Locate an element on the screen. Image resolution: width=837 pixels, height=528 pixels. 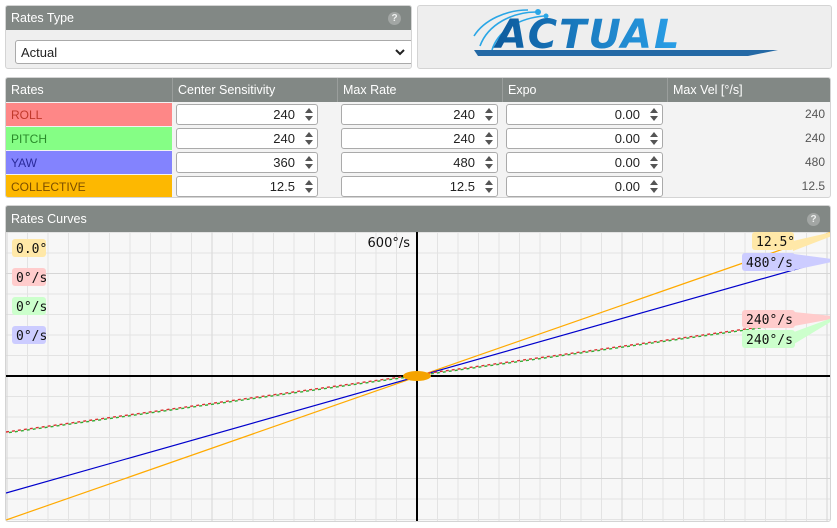
rates-type-selected-value: Actual is located at coordinates (39, 52).